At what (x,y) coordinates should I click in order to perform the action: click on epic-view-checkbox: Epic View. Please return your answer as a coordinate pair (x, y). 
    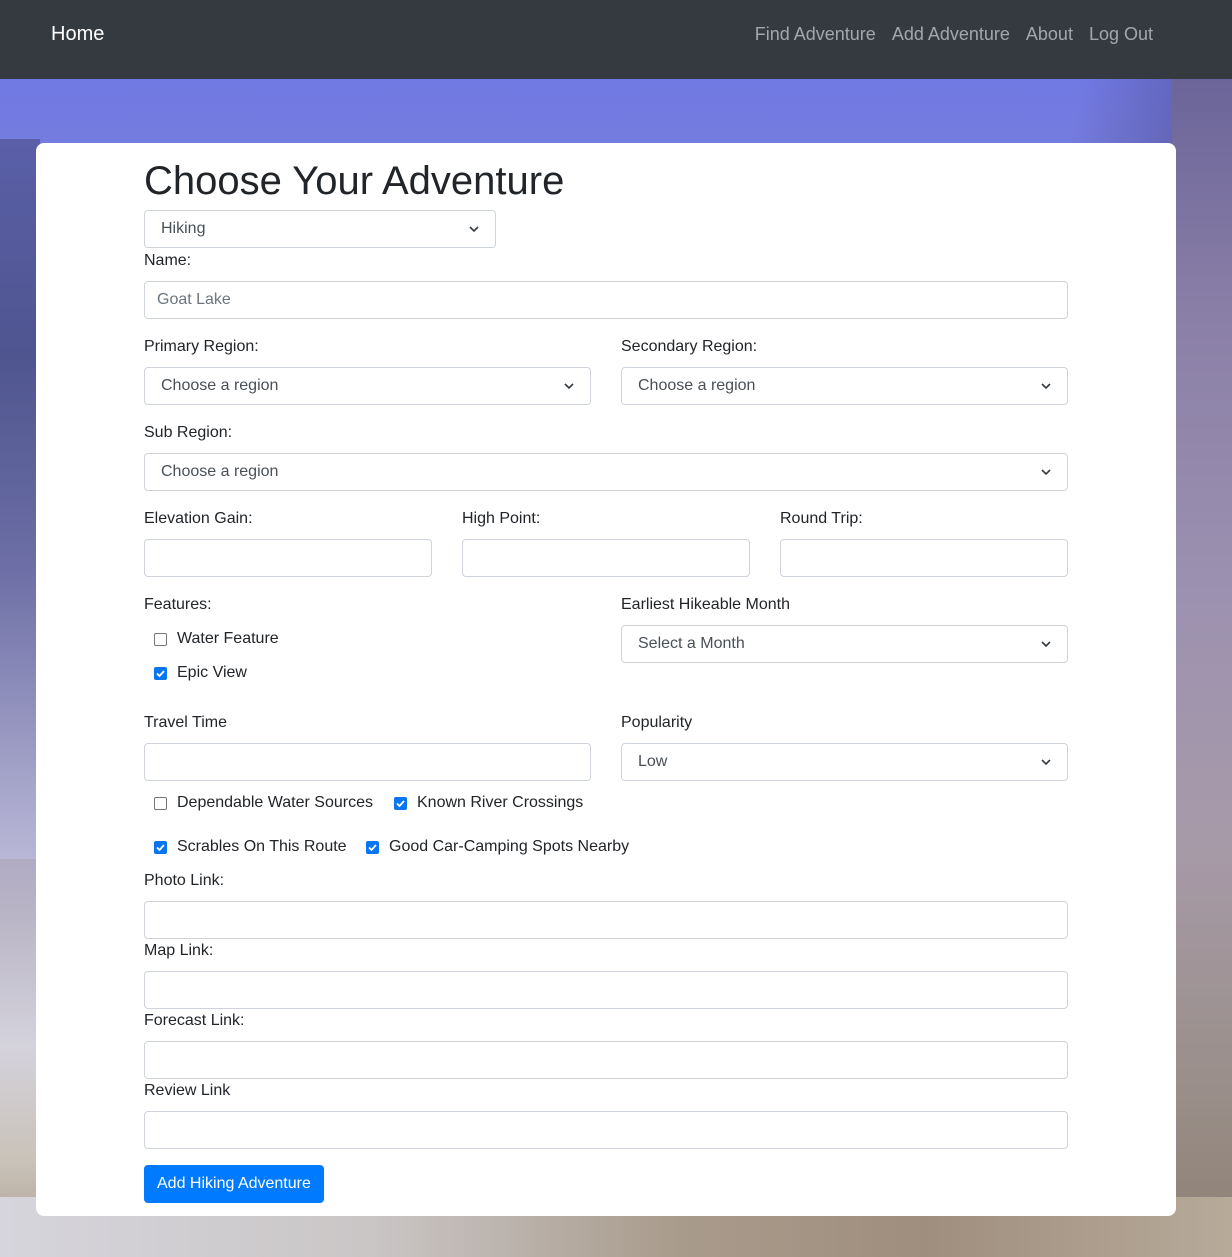
    Looking at the image, I should click on (200, 673).